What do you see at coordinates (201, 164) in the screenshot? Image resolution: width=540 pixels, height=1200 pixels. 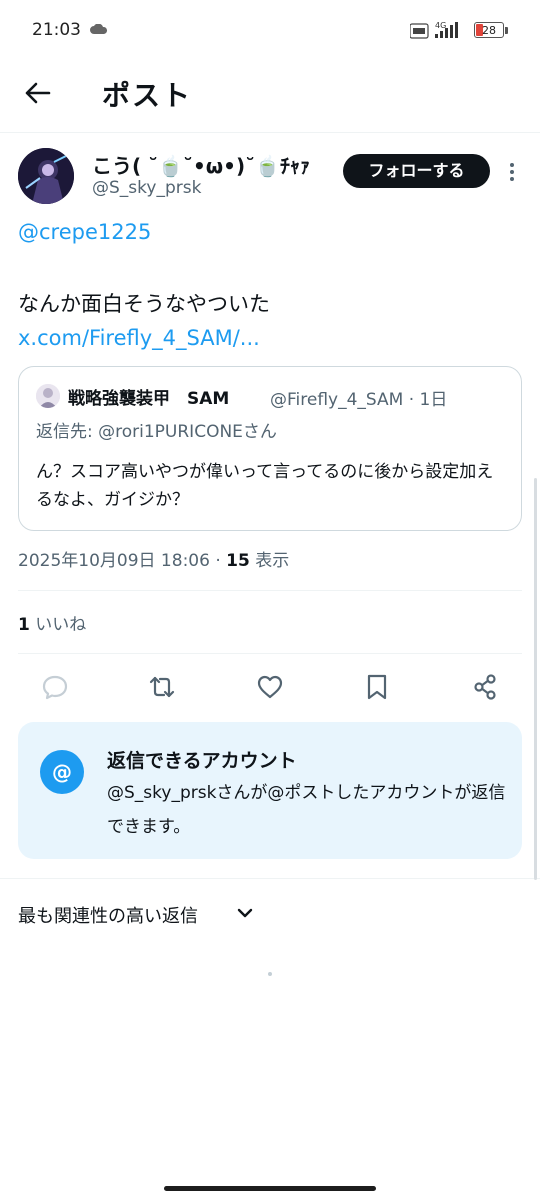 I see `author-display-name: こう( ˘🍵˘•ω•)˘🍵ﾁｬｧ` at bounding box center [201, 164].